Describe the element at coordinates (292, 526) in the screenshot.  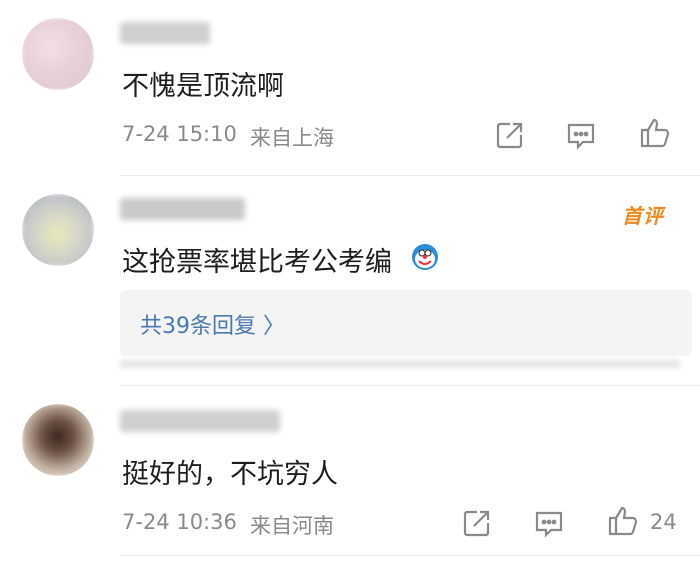
I see `comment-location: 来自河南` at that location.